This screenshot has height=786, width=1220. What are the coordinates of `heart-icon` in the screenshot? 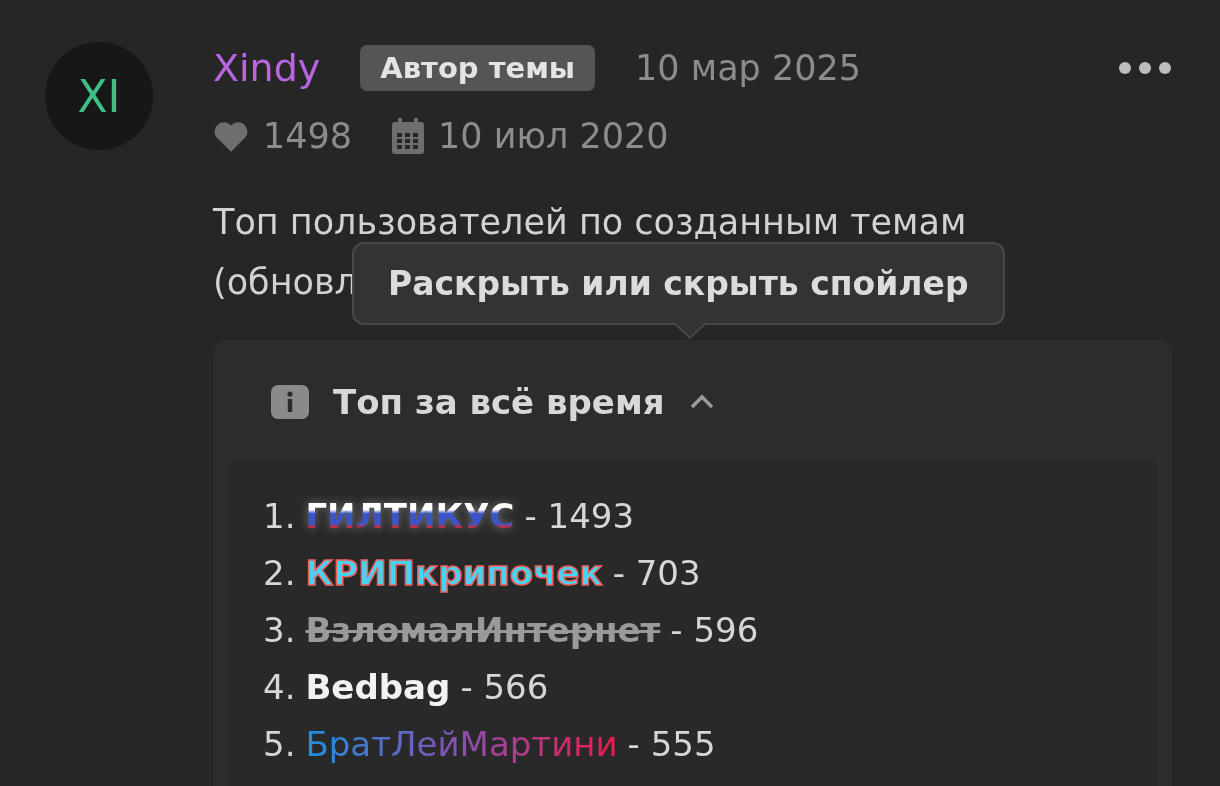 It's located at (231, 136).